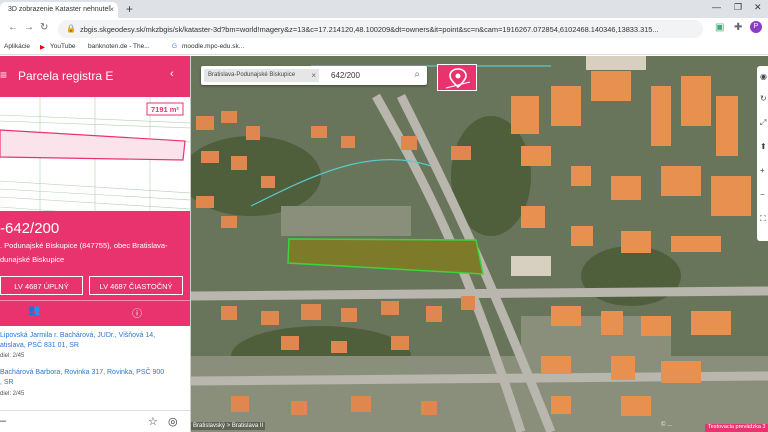 The height and width of the screenshot is (432, 768). Describe the element at coordinates (763, 146) in the screenshot. I see `compass-icon: ⬆` at that location.